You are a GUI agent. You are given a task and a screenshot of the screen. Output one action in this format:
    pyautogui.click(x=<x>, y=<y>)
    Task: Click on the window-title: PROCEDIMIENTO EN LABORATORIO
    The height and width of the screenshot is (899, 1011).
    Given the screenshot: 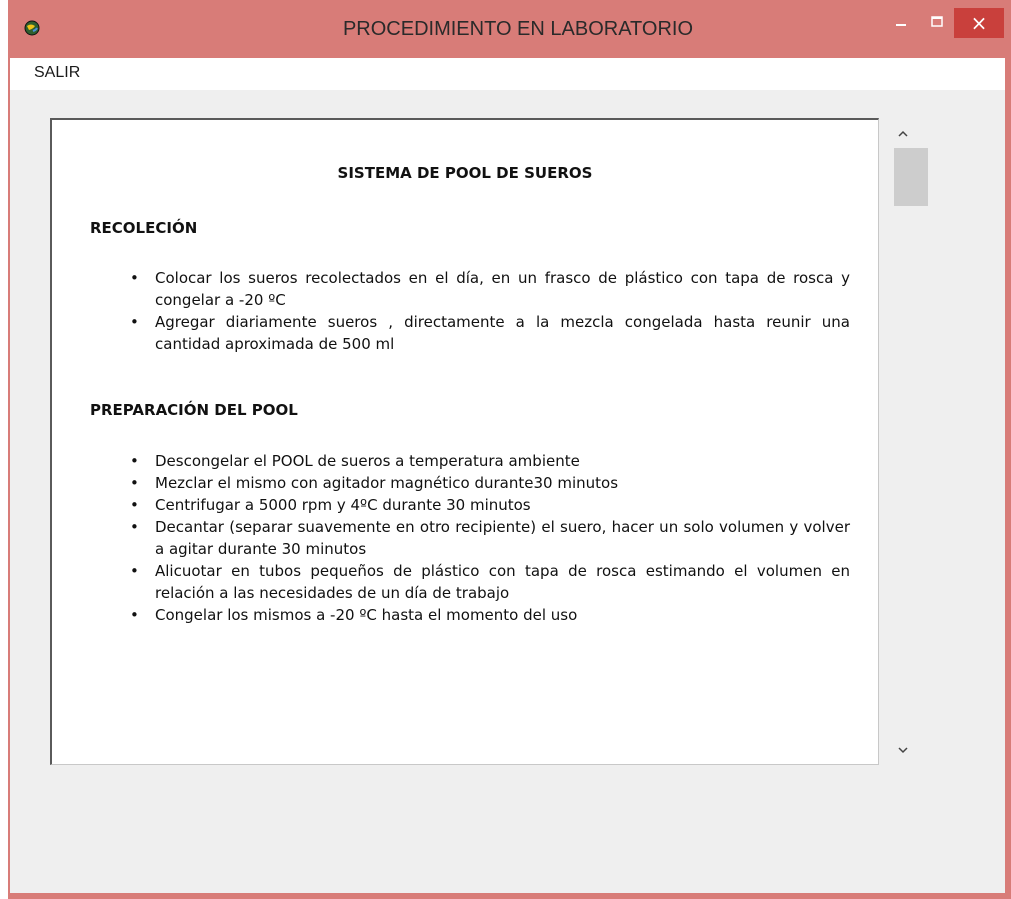 What is the action you would take?
    pyautogui.click(x=518, y=29)
    